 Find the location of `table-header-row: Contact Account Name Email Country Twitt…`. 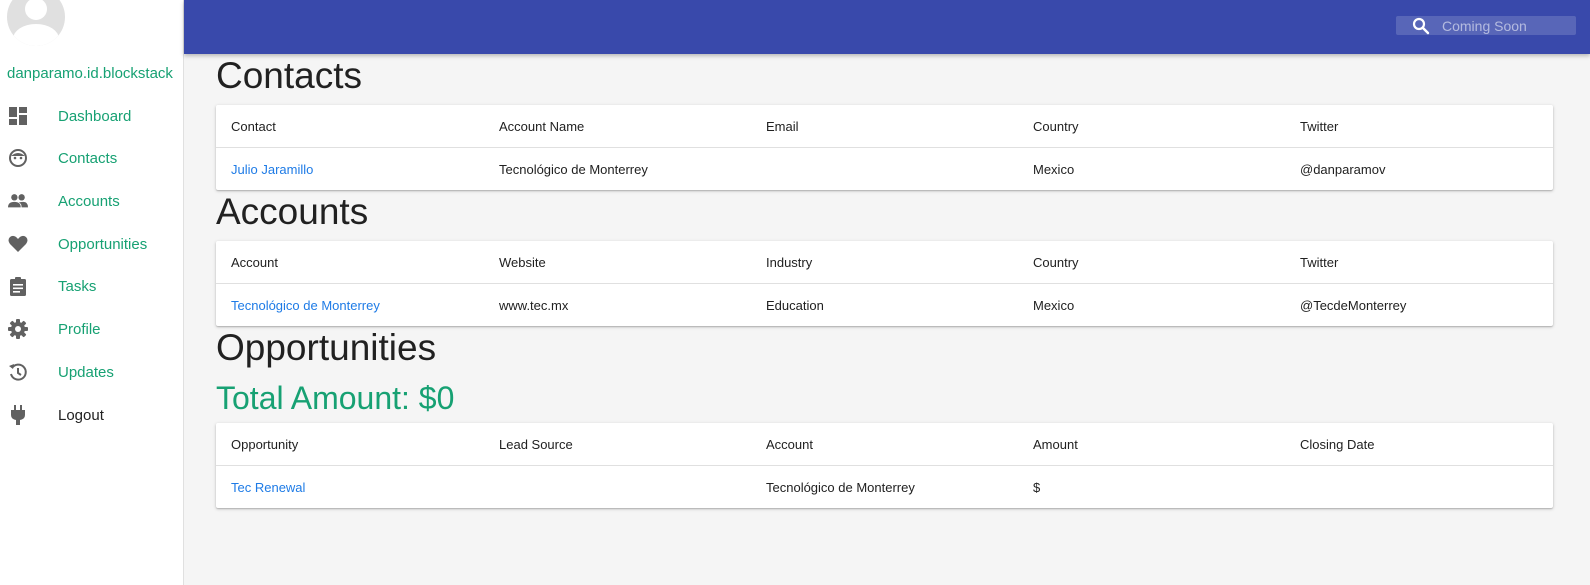

table-header-row: Contact Account Name Email Country Twitt… is located at coordinates (884, 126).